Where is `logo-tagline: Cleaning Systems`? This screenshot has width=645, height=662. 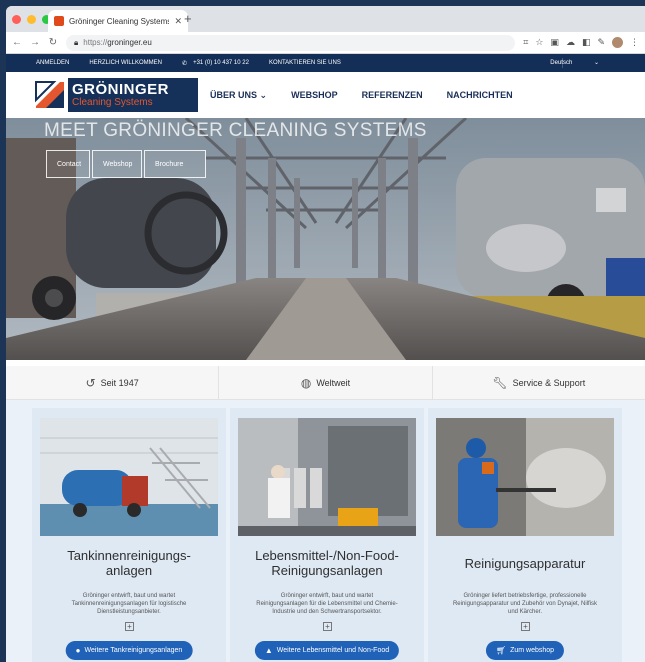
logo-tagline: Cleaning Systems is located at coordinates (112, 102).